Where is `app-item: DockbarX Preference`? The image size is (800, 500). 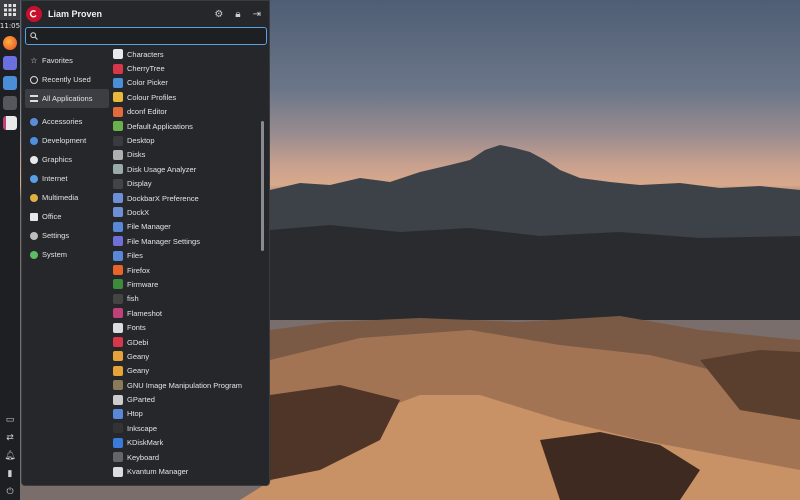
app-item: DockbarX Preference is located at coordinates (187, 198).